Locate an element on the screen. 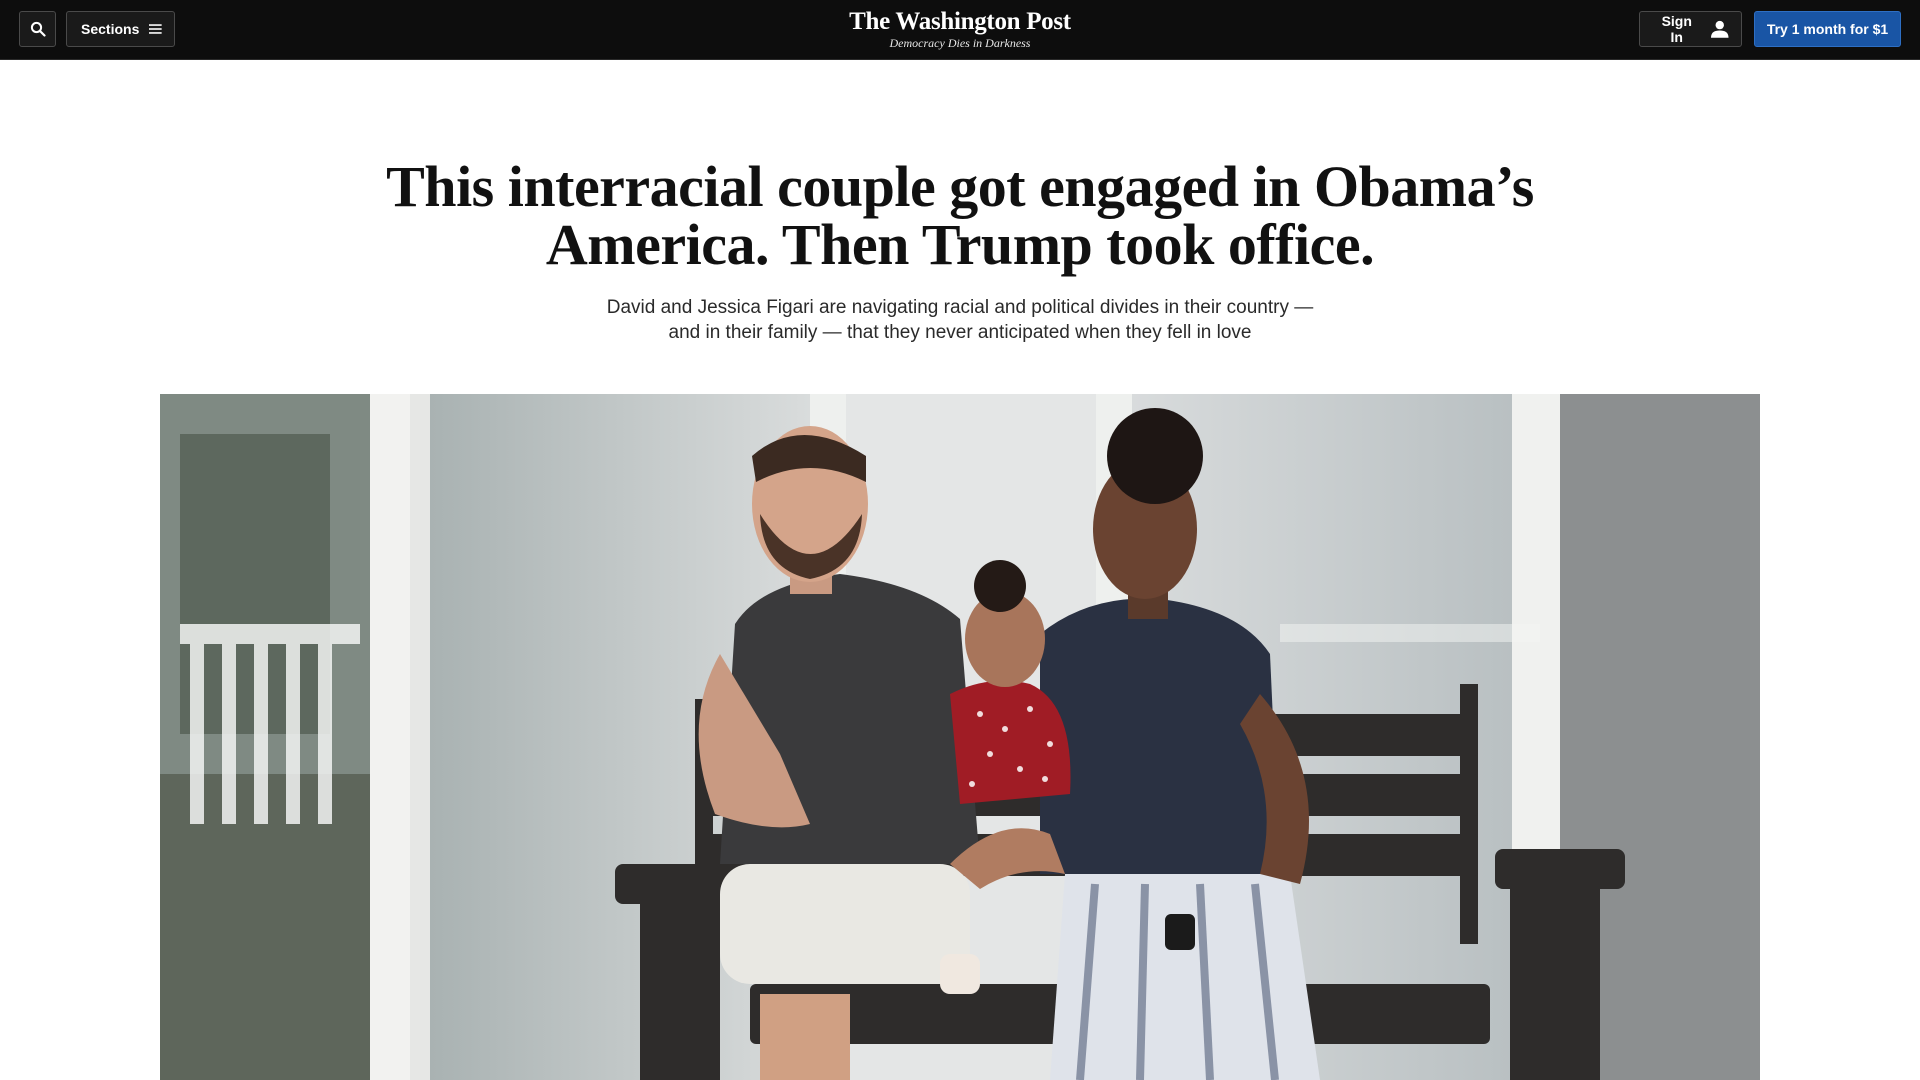  sign-in-button: Sign In is located at coordinates (1690, 29).